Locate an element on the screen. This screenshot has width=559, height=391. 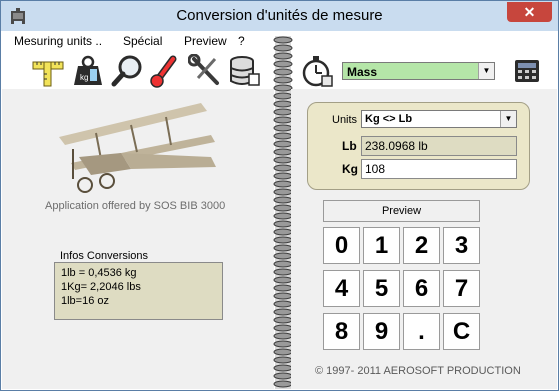
units-value: Kg <> Lb is located at coordinates (389, 119).